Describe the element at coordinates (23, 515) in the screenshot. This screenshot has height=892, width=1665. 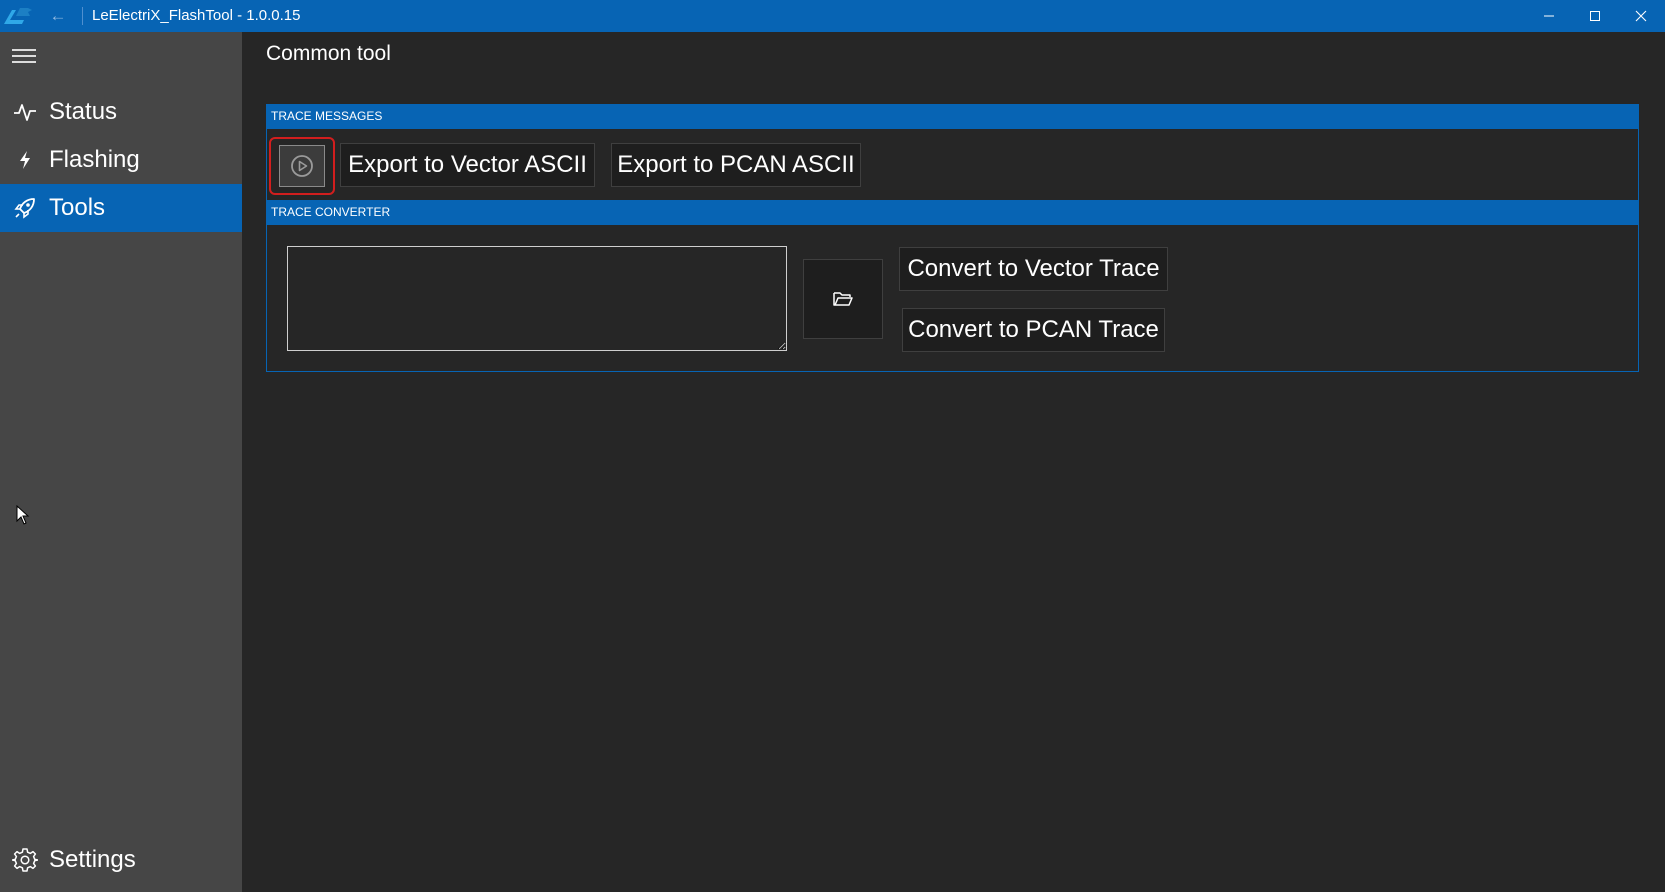
I see `mouse-cursor-icon` at that location.